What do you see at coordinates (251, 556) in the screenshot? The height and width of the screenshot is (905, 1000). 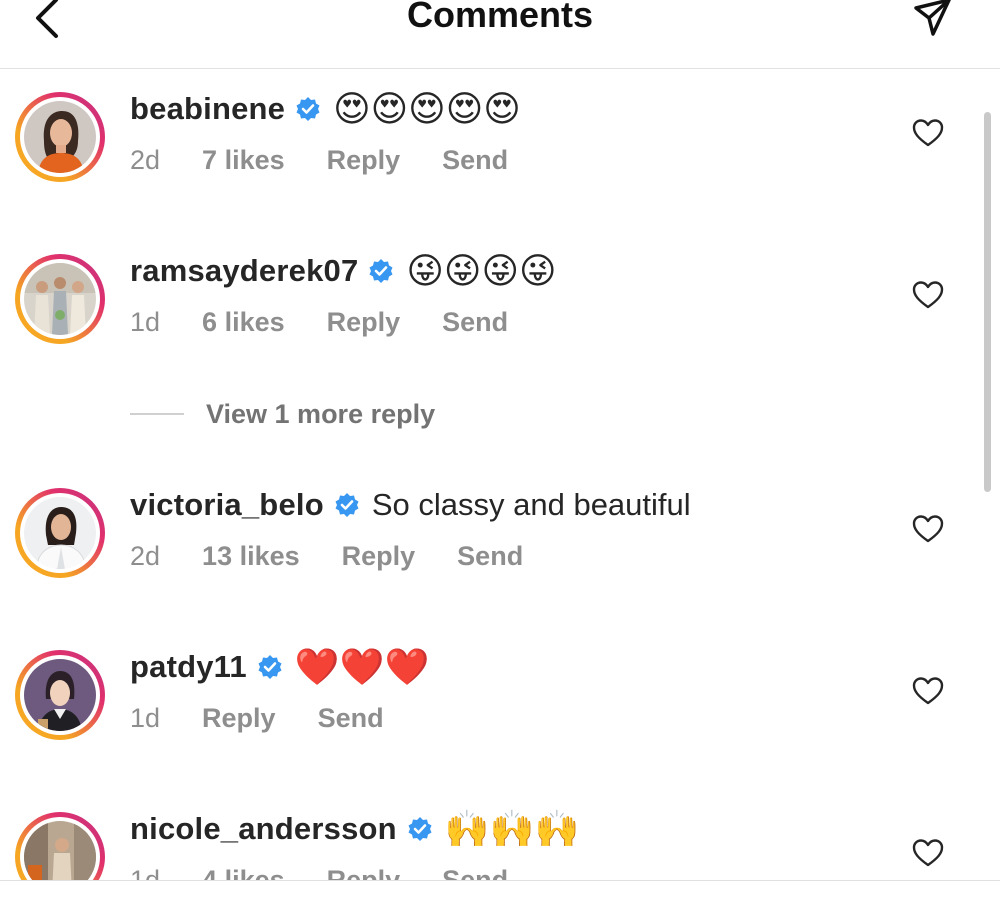 I see `likes-count-link: 13 likes` at bounding box center [251, 556].